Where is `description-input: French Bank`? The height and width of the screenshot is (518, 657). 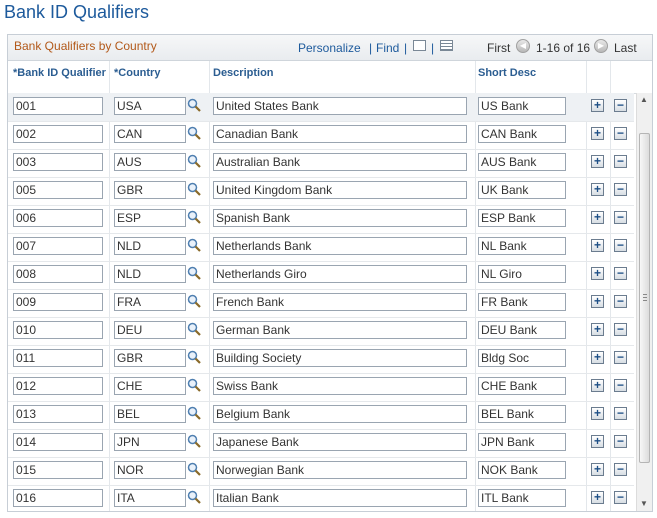 description-input: French Bank is located at coordinates (340, 302).